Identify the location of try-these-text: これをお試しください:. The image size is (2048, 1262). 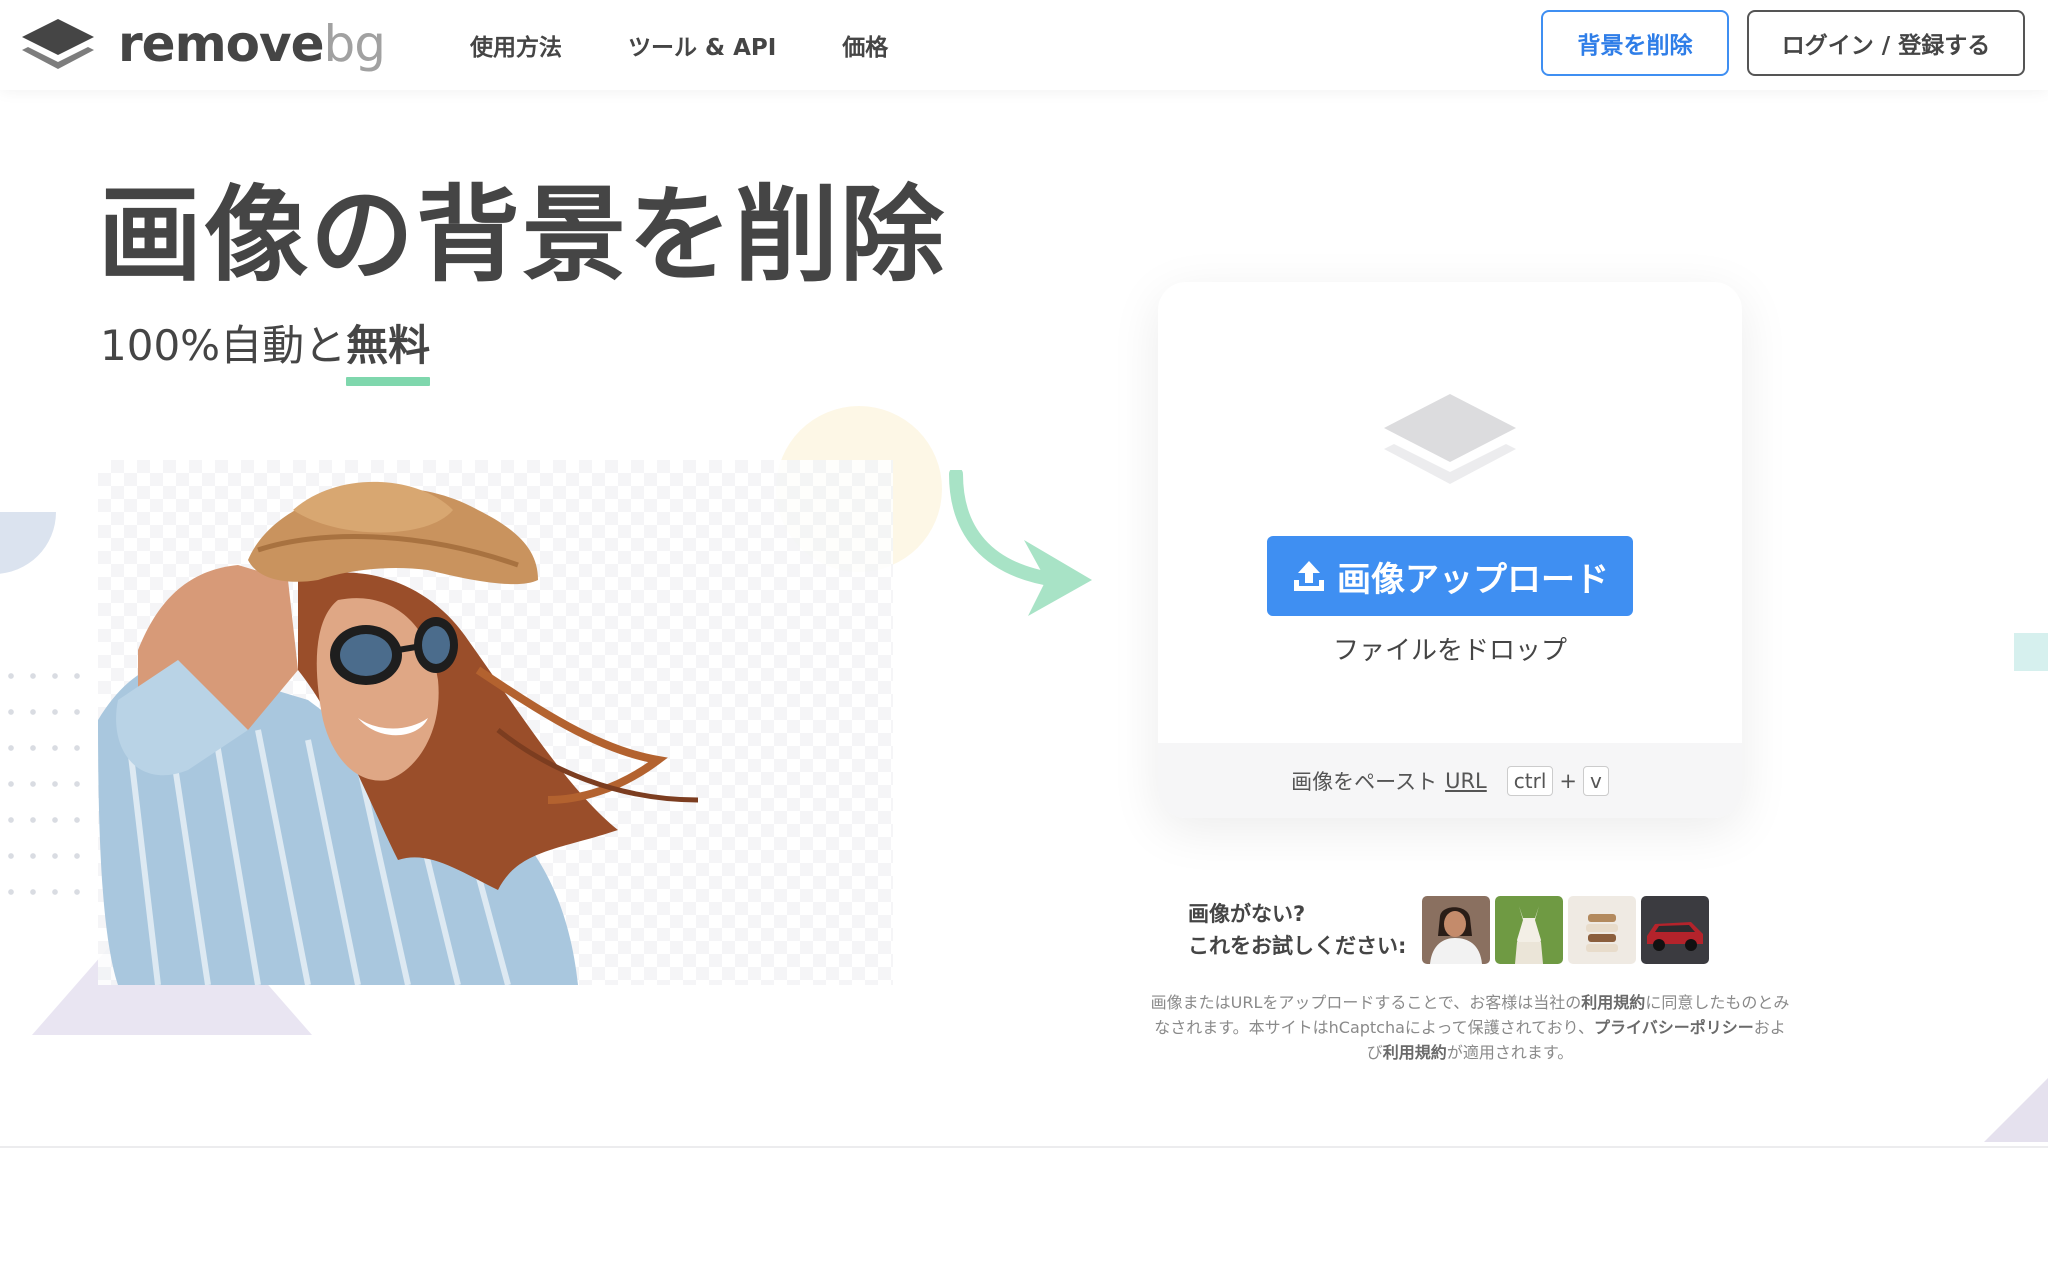
(1297, 946).